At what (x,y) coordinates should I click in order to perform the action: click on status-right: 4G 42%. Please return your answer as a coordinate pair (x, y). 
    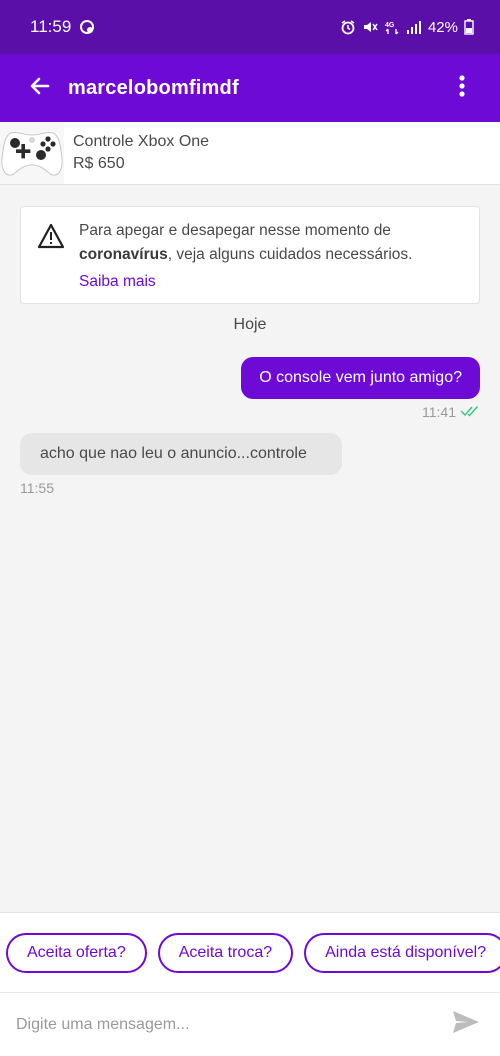
    Looking at the image, I should click on (410, 27).